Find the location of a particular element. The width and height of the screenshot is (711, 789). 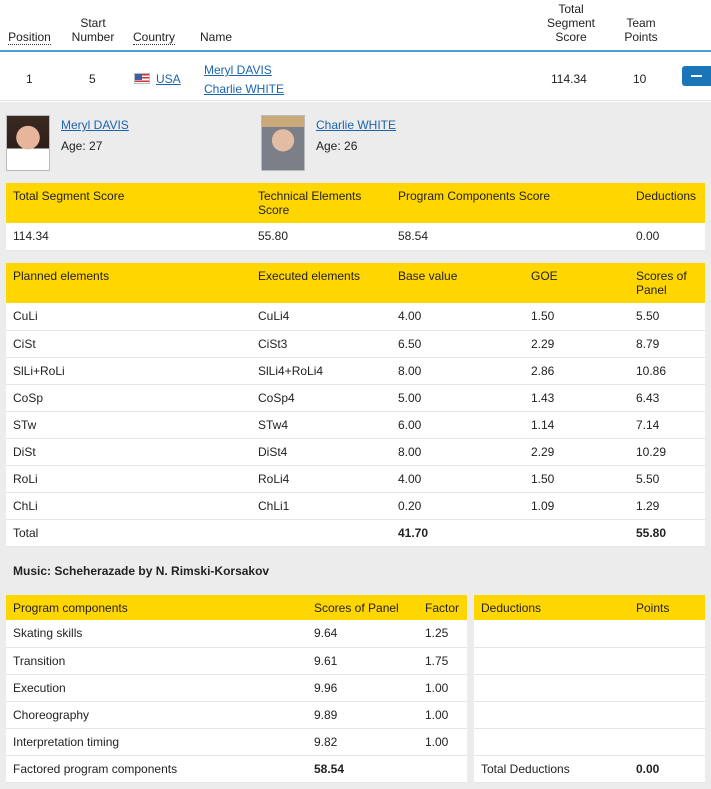

summary-value: 0.00 is located at coordinates (667, 237).